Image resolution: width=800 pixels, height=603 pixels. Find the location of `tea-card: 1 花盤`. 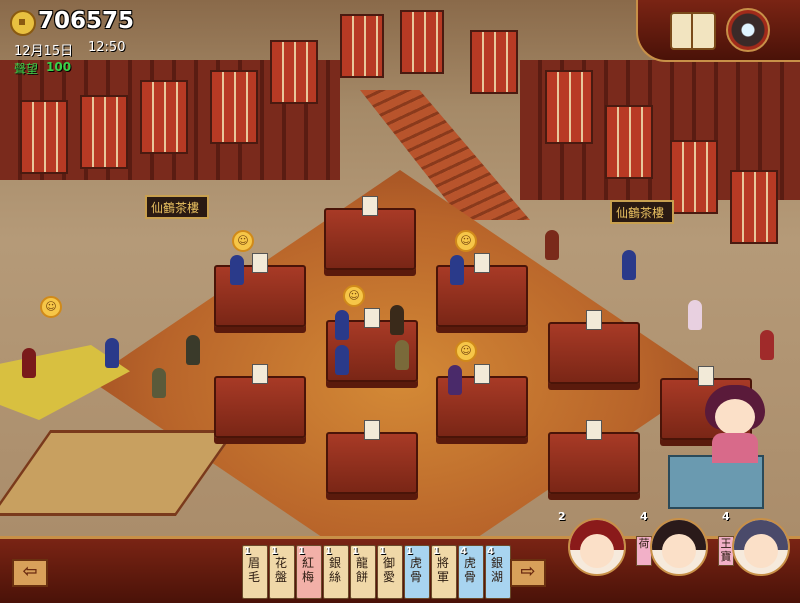

tea-card: 1 花盤 is located at coordinates (282, 572).